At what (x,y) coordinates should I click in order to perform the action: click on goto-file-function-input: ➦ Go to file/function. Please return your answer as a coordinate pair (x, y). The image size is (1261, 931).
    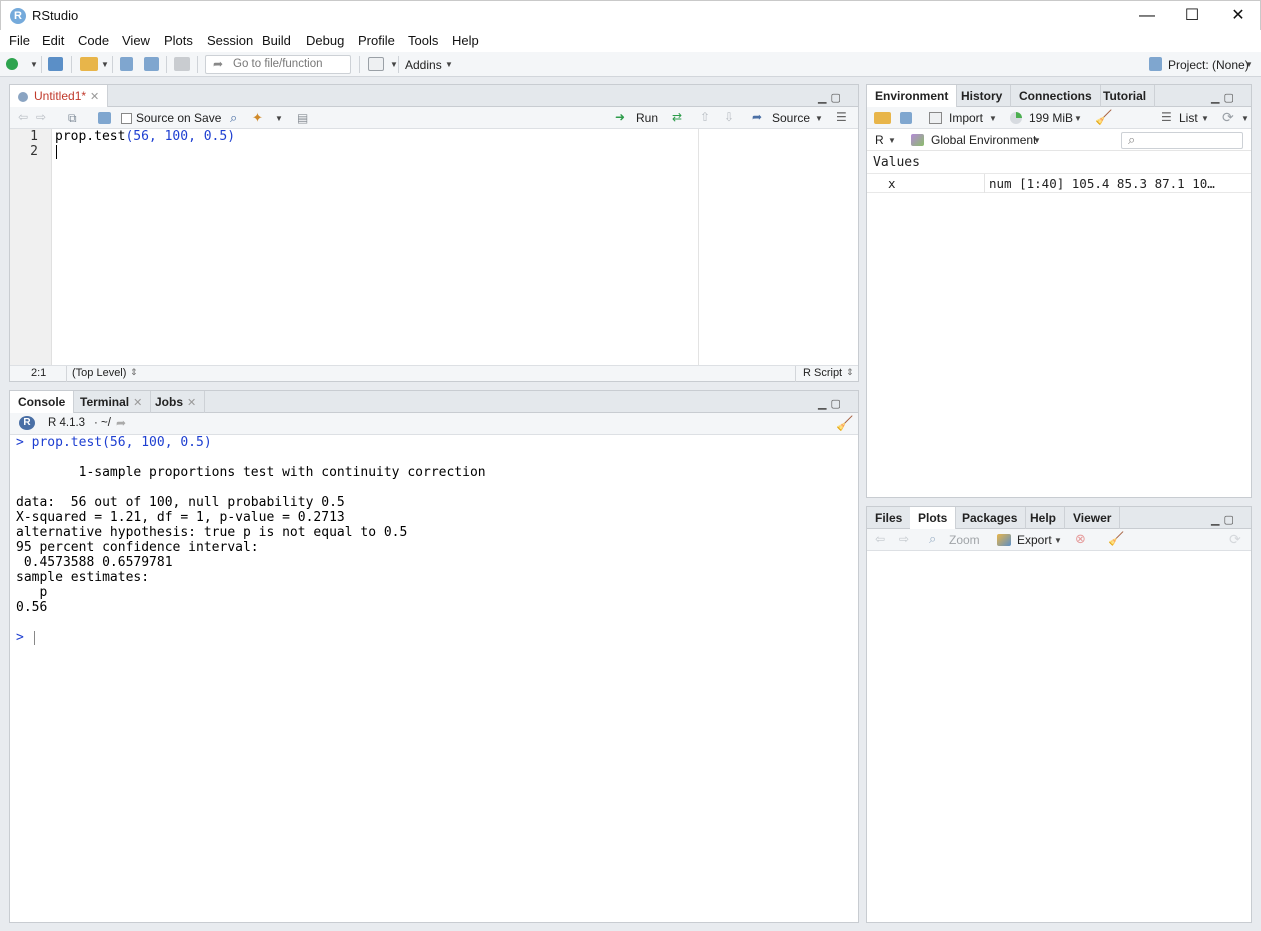
    Looking at the image, I should click on (278, 64).